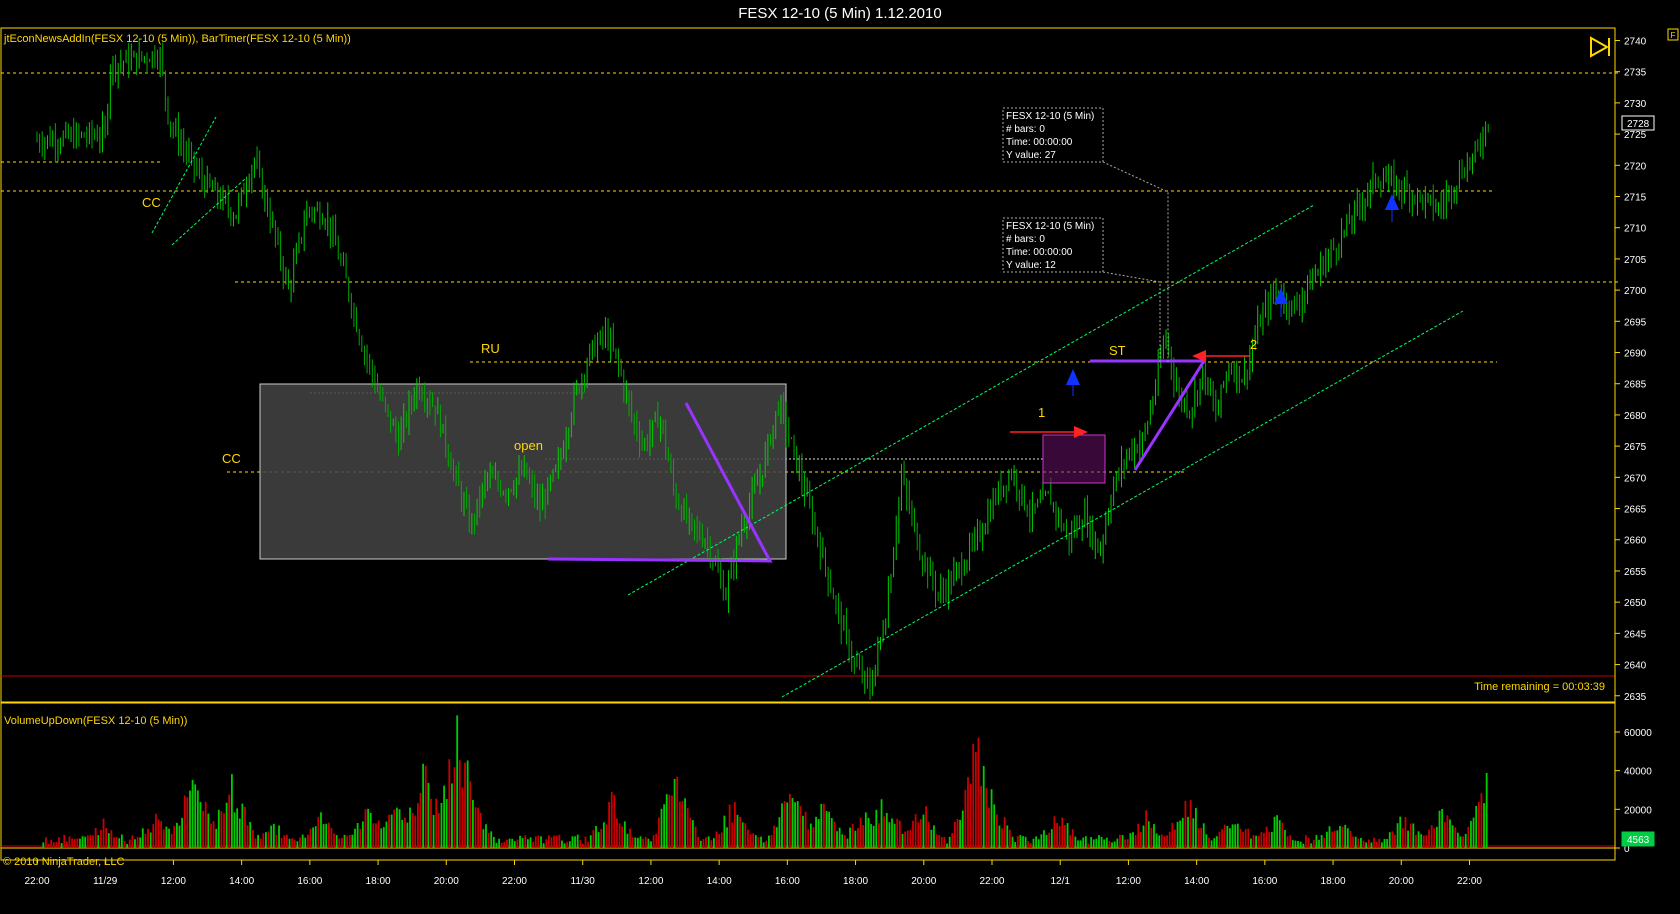  I want to click on annotation-2: 2, so click(1253, 344).